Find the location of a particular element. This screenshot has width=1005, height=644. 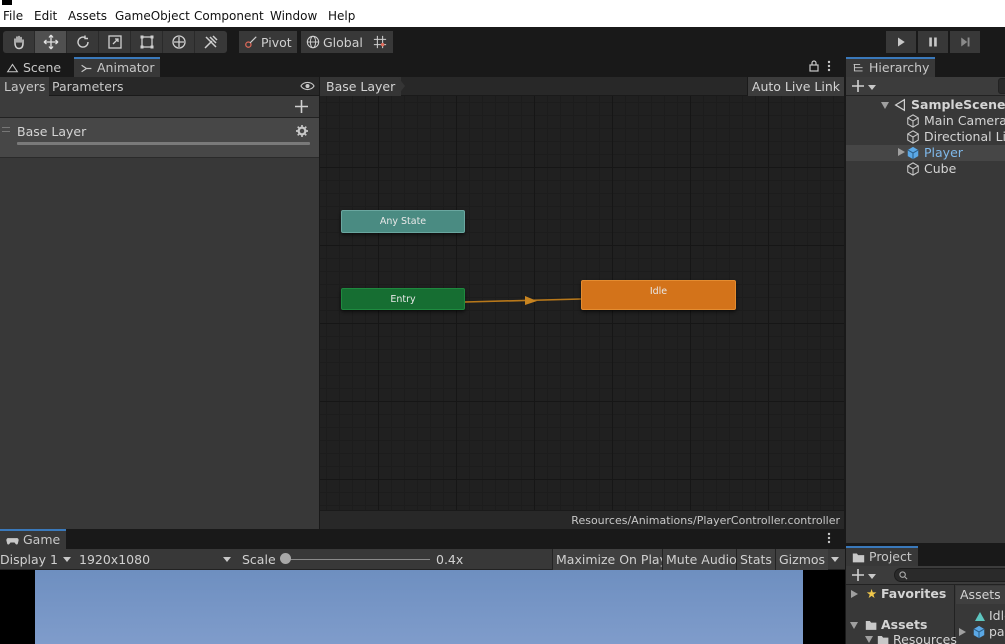

pause-icon is located at coordinates (933, 42).